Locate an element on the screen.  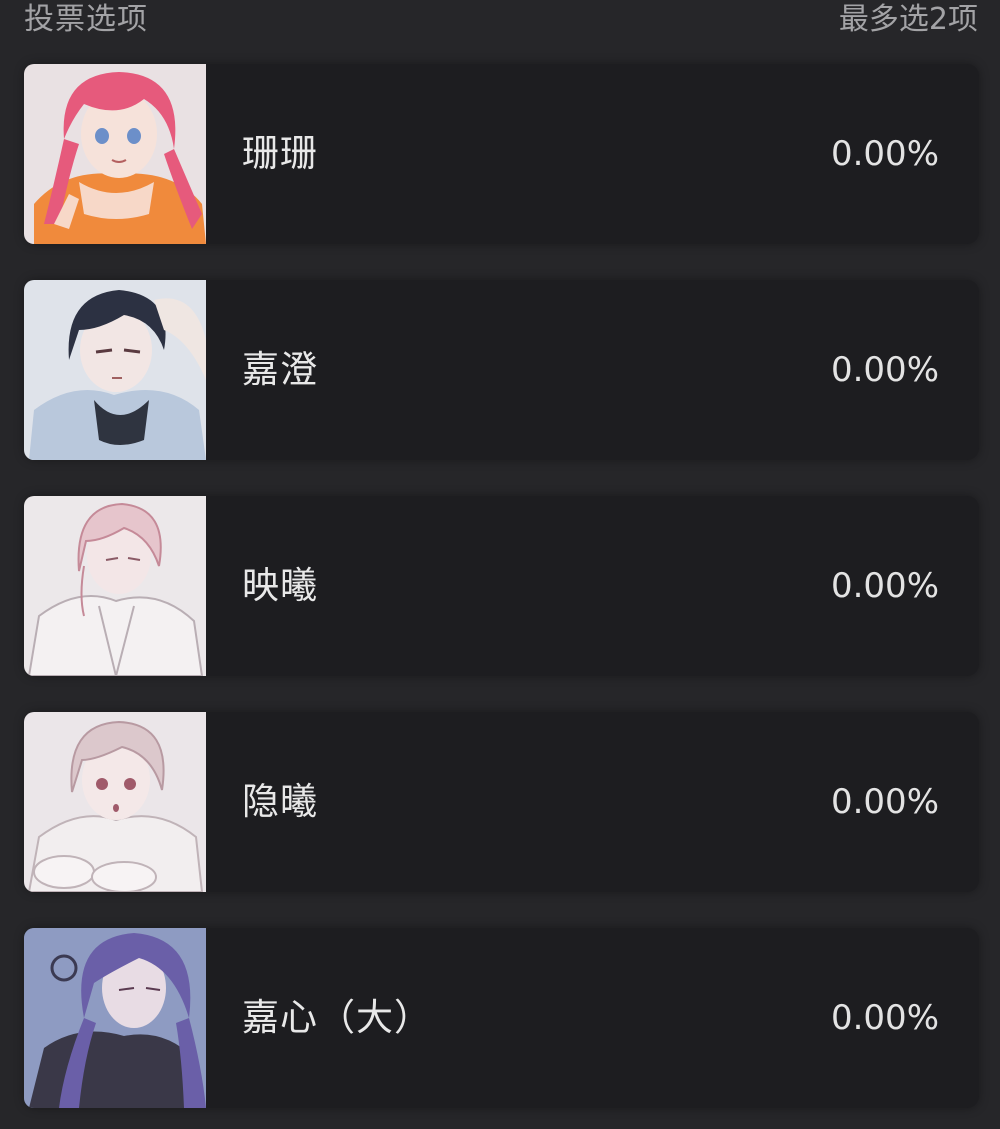
option-name: 嘉澄 is located at coordinates (280, 369).